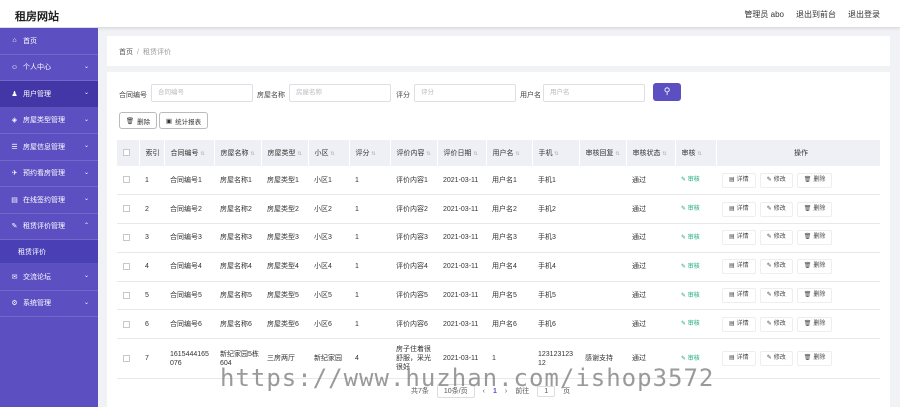 This screenshot has height=407, width=900. I want to click on column-header-label: 索引, so click(152, 153).